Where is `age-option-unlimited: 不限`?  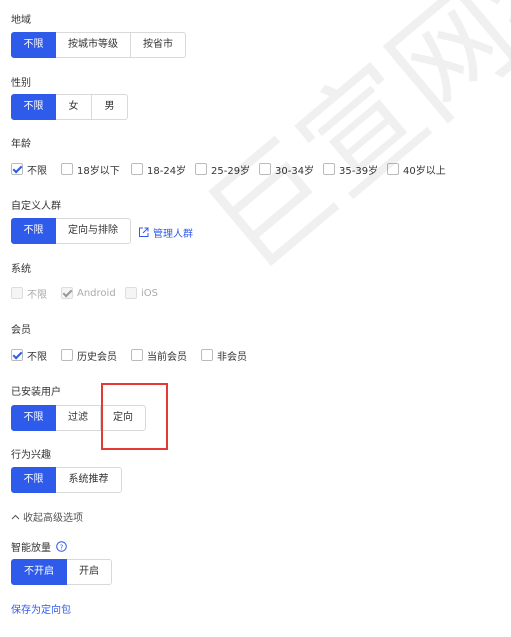
age-option-unlimited: 不限 is located at coordinates (36, 169).